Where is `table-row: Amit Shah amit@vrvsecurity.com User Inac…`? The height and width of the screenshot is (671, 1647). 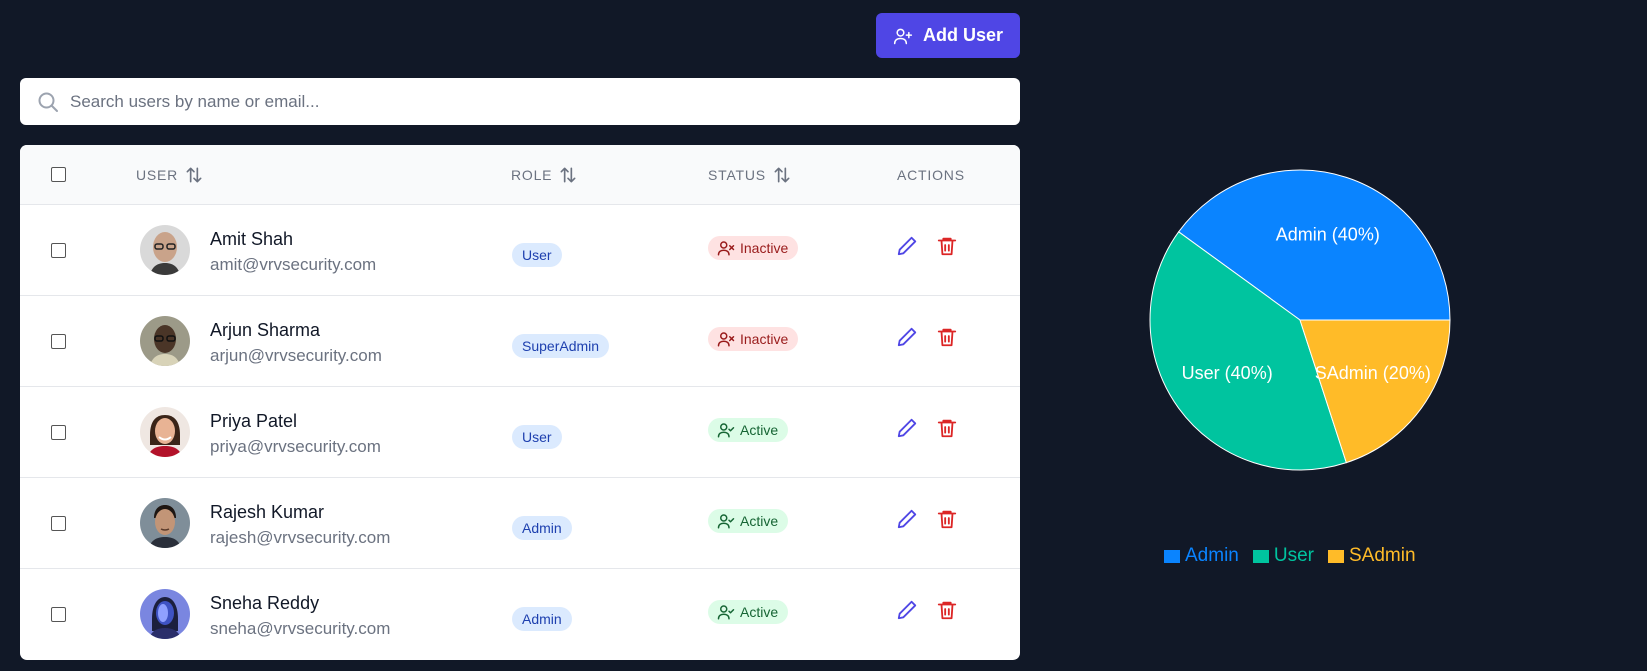 table-row: Amit Shah amit@vrvsecurity.com User Inac… is located at coordinates (520, 250).